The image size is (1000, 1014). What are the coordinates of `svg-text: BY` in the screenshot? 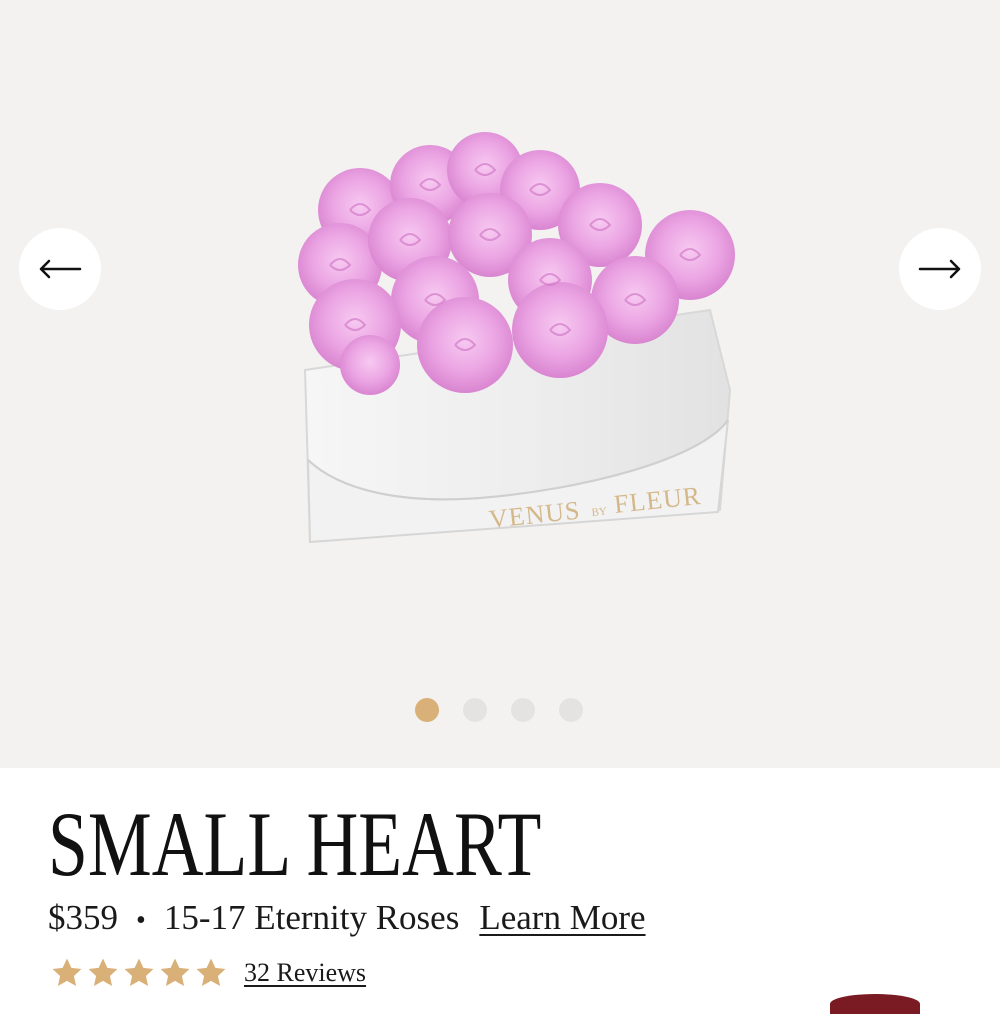 It's located at (599, 512).